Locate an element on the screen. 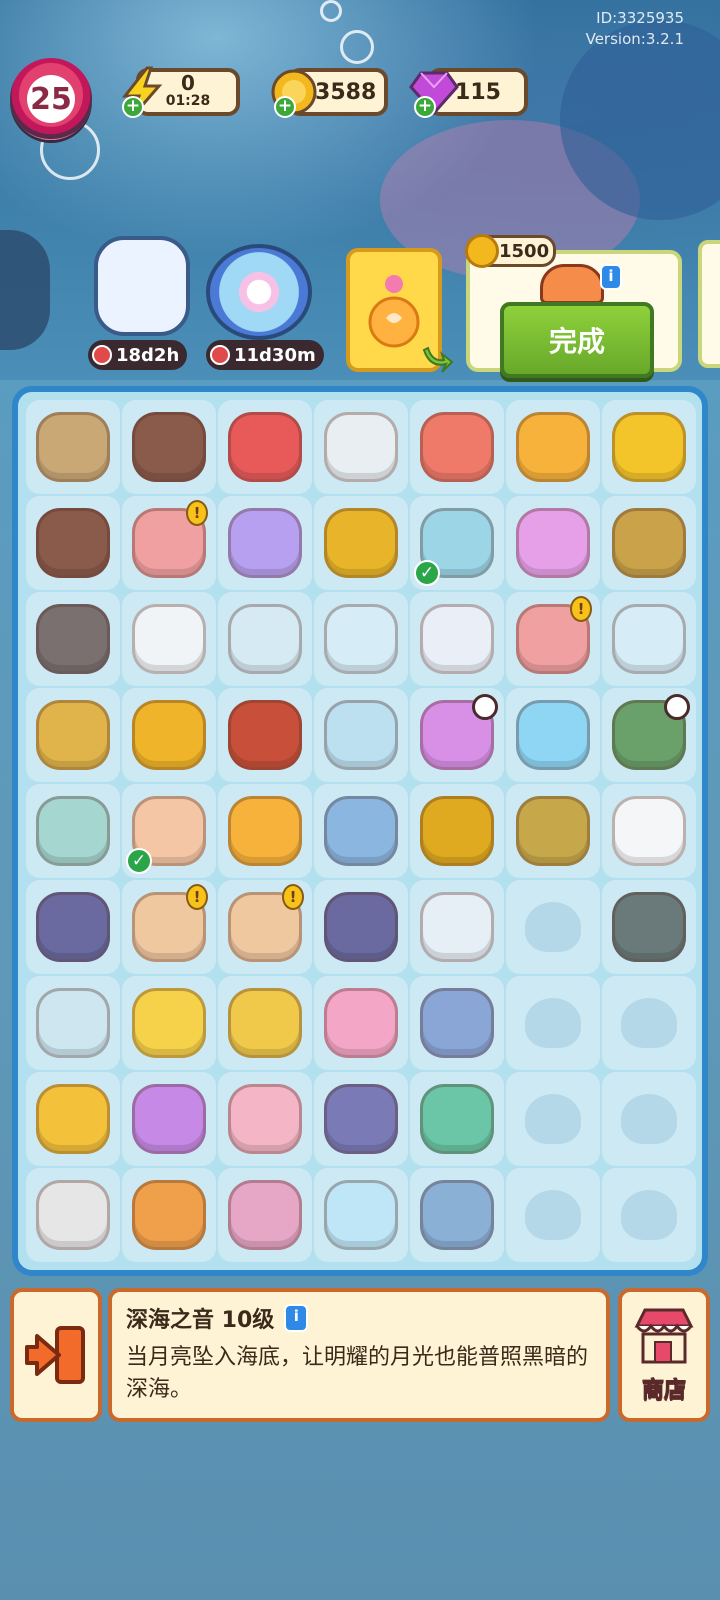 The width and height of the screenshot is (720, 1600). stopwatch-icon is located at coordinates (361, 639).